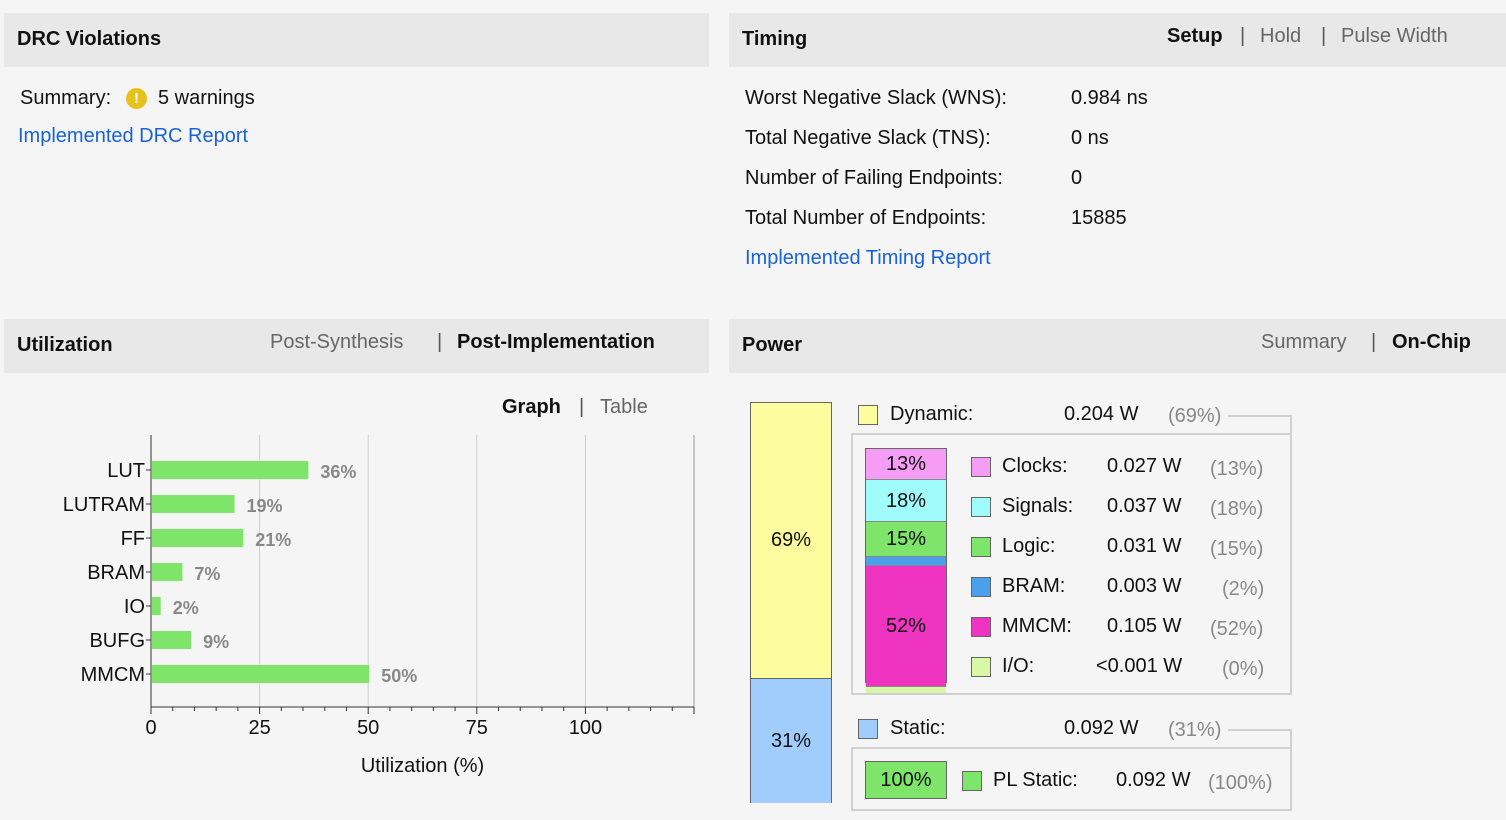  I want to click on static-value: 0.092 W, so click(1101, 728).